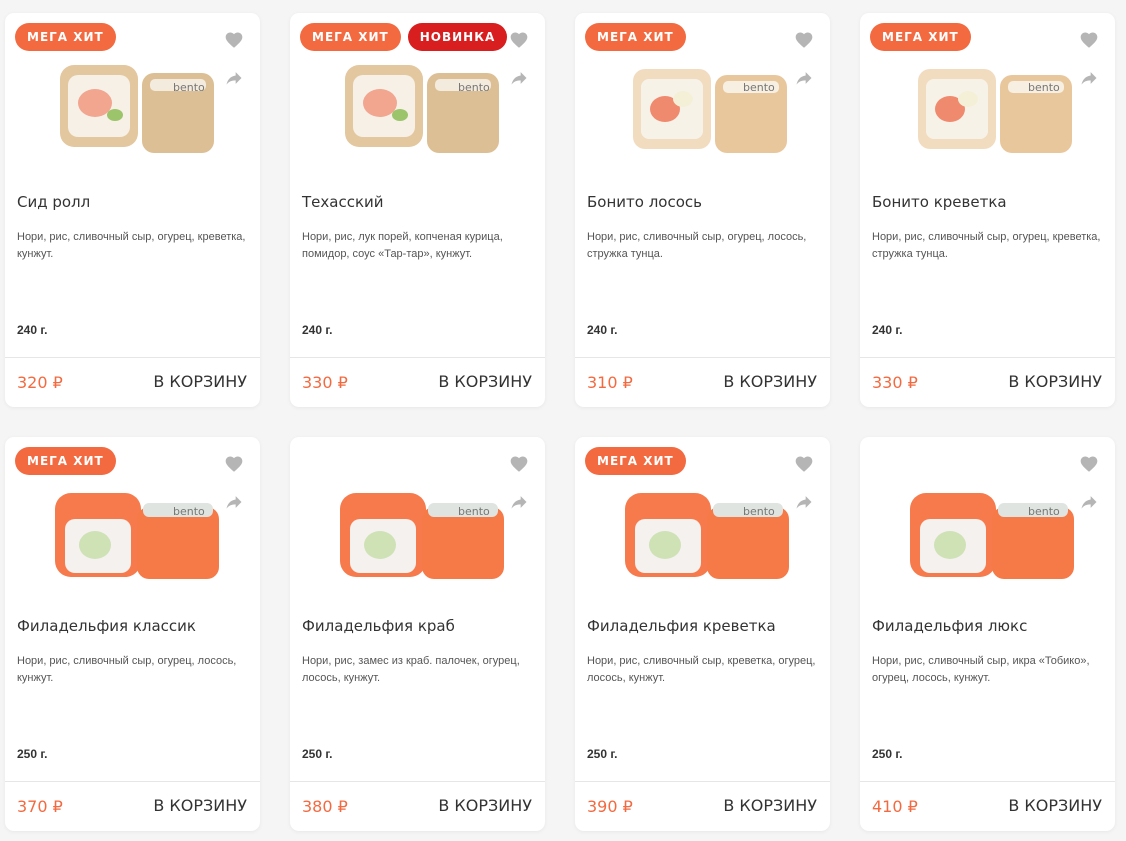  What do you see at coordinates (417, 202) in the screenshot?
I see `product-name: Техасский` at bounding box center [417, 202].